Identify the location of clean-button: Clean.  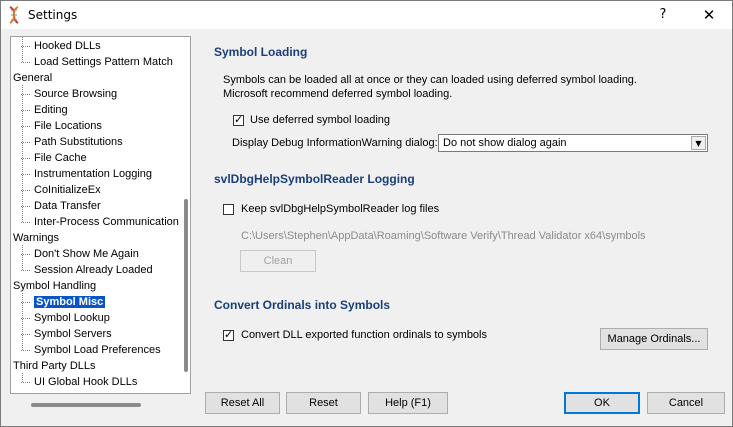
(278, 261).